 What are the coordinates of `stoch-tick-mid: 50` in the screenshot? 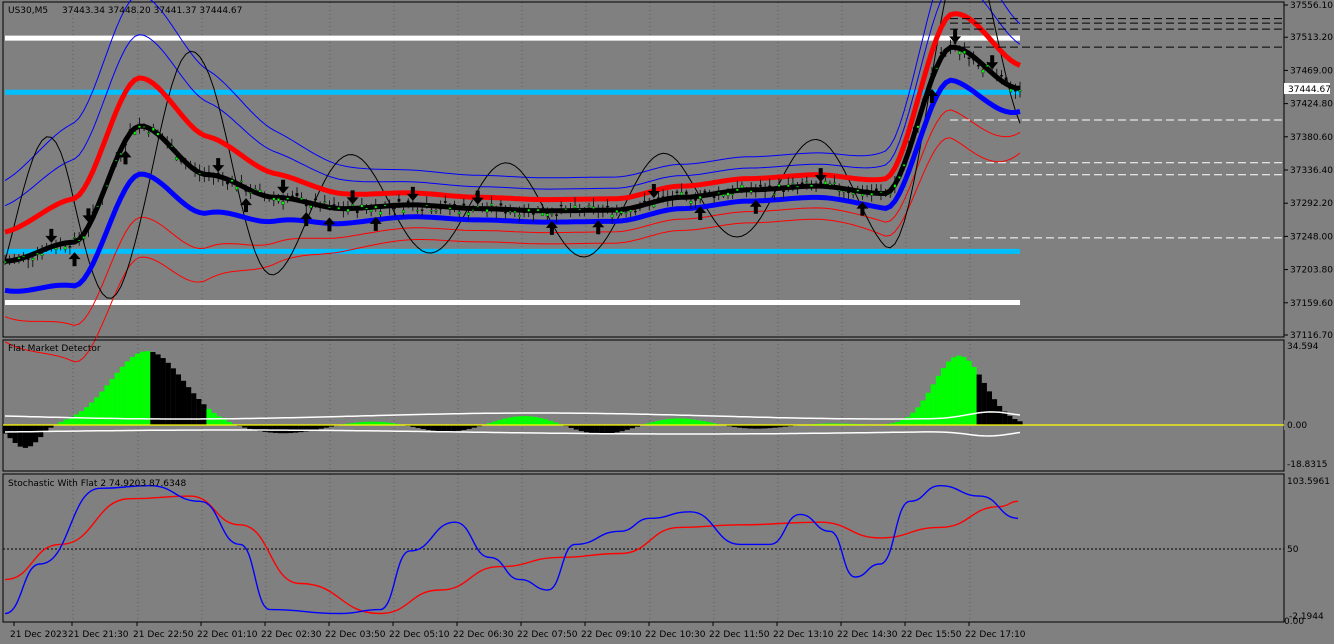 It's located at (1293, 550).